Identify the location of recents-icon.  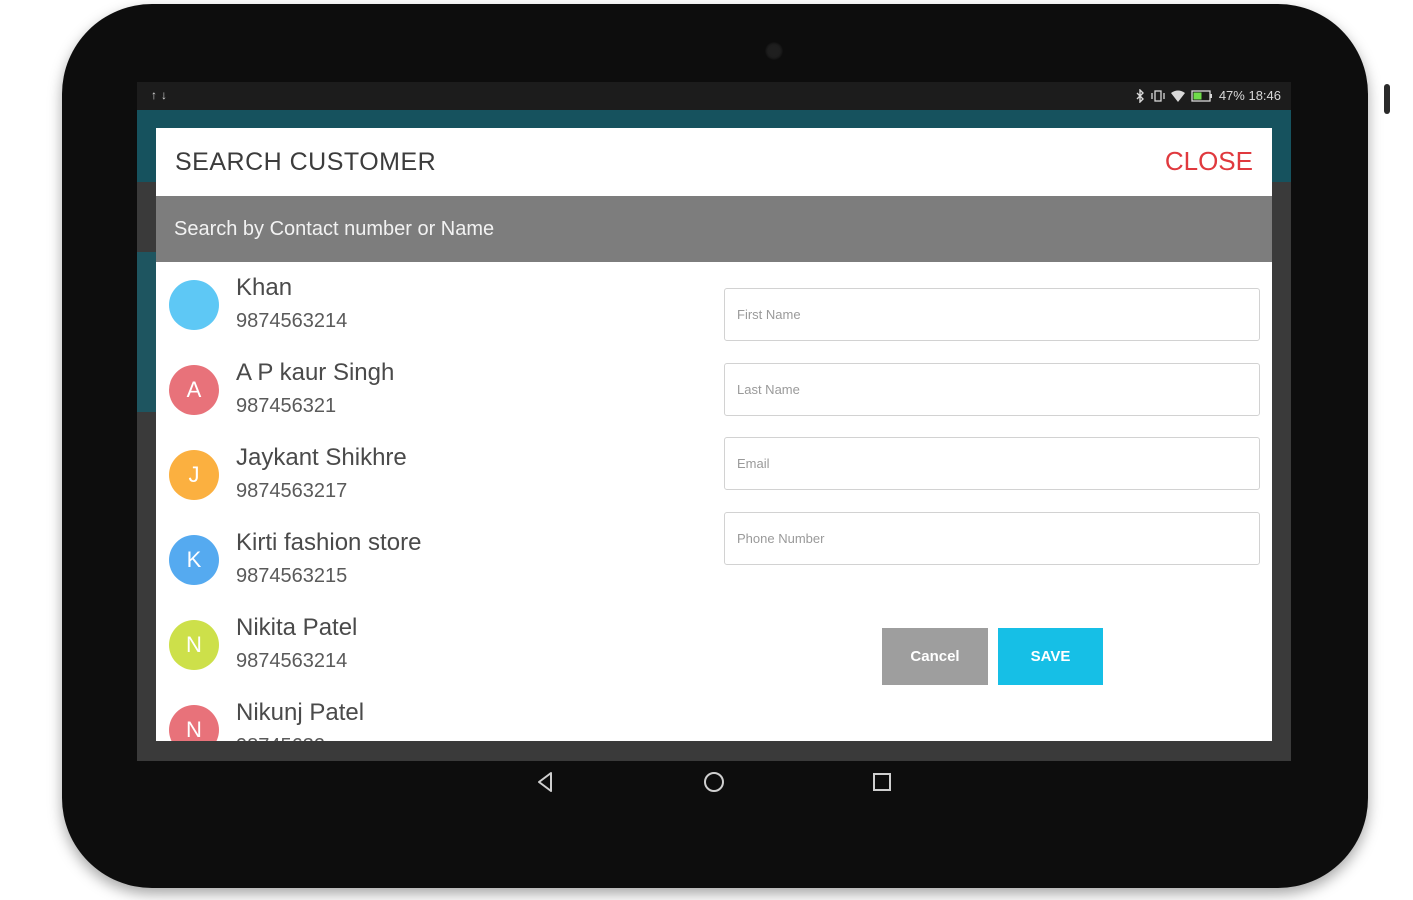
(882, 782).